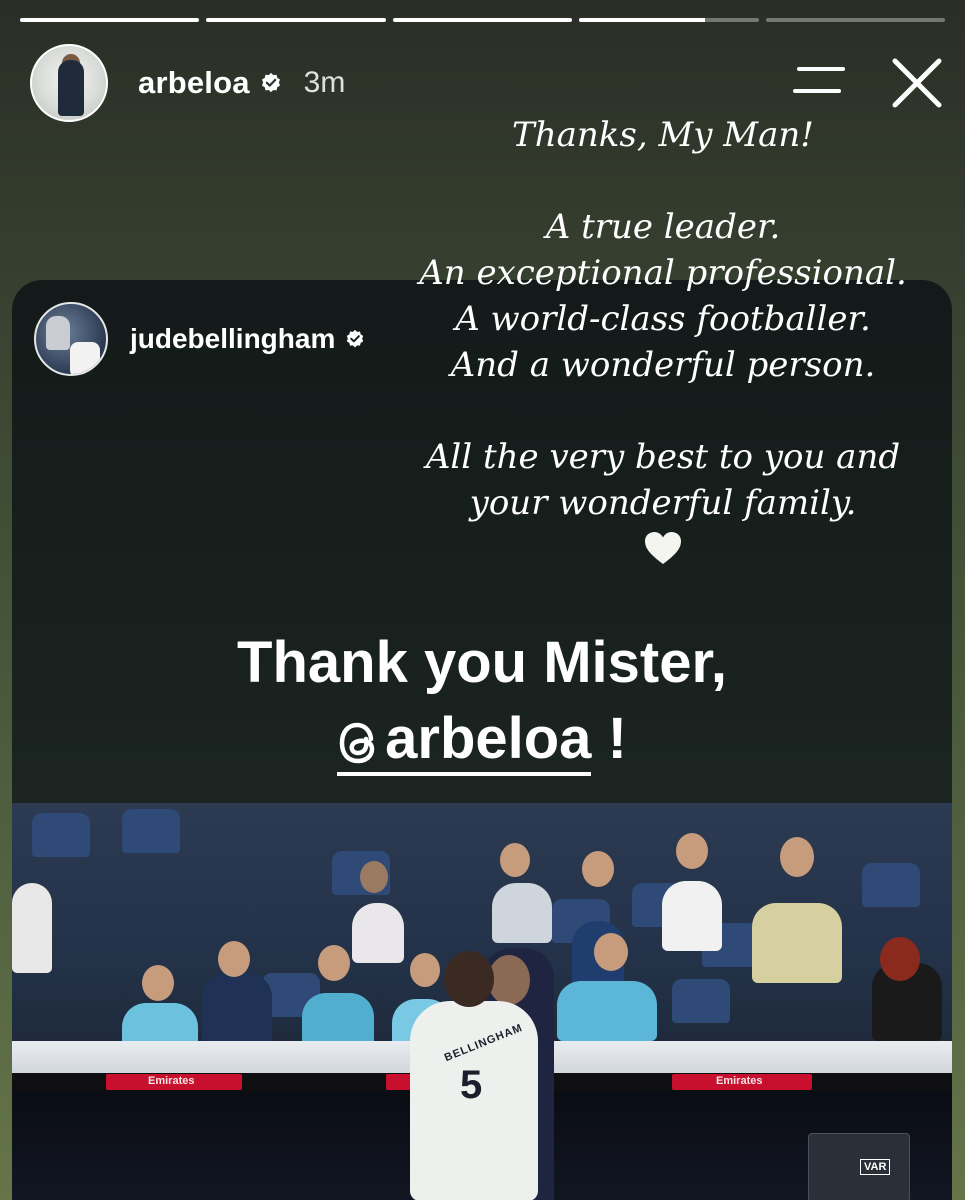 This screenshot has height=1200, width=965. What do you see at coordinates (663, 457) in the screenshot?
I see `caption-line: All the very best to you and` at bounding box center [663, 457].